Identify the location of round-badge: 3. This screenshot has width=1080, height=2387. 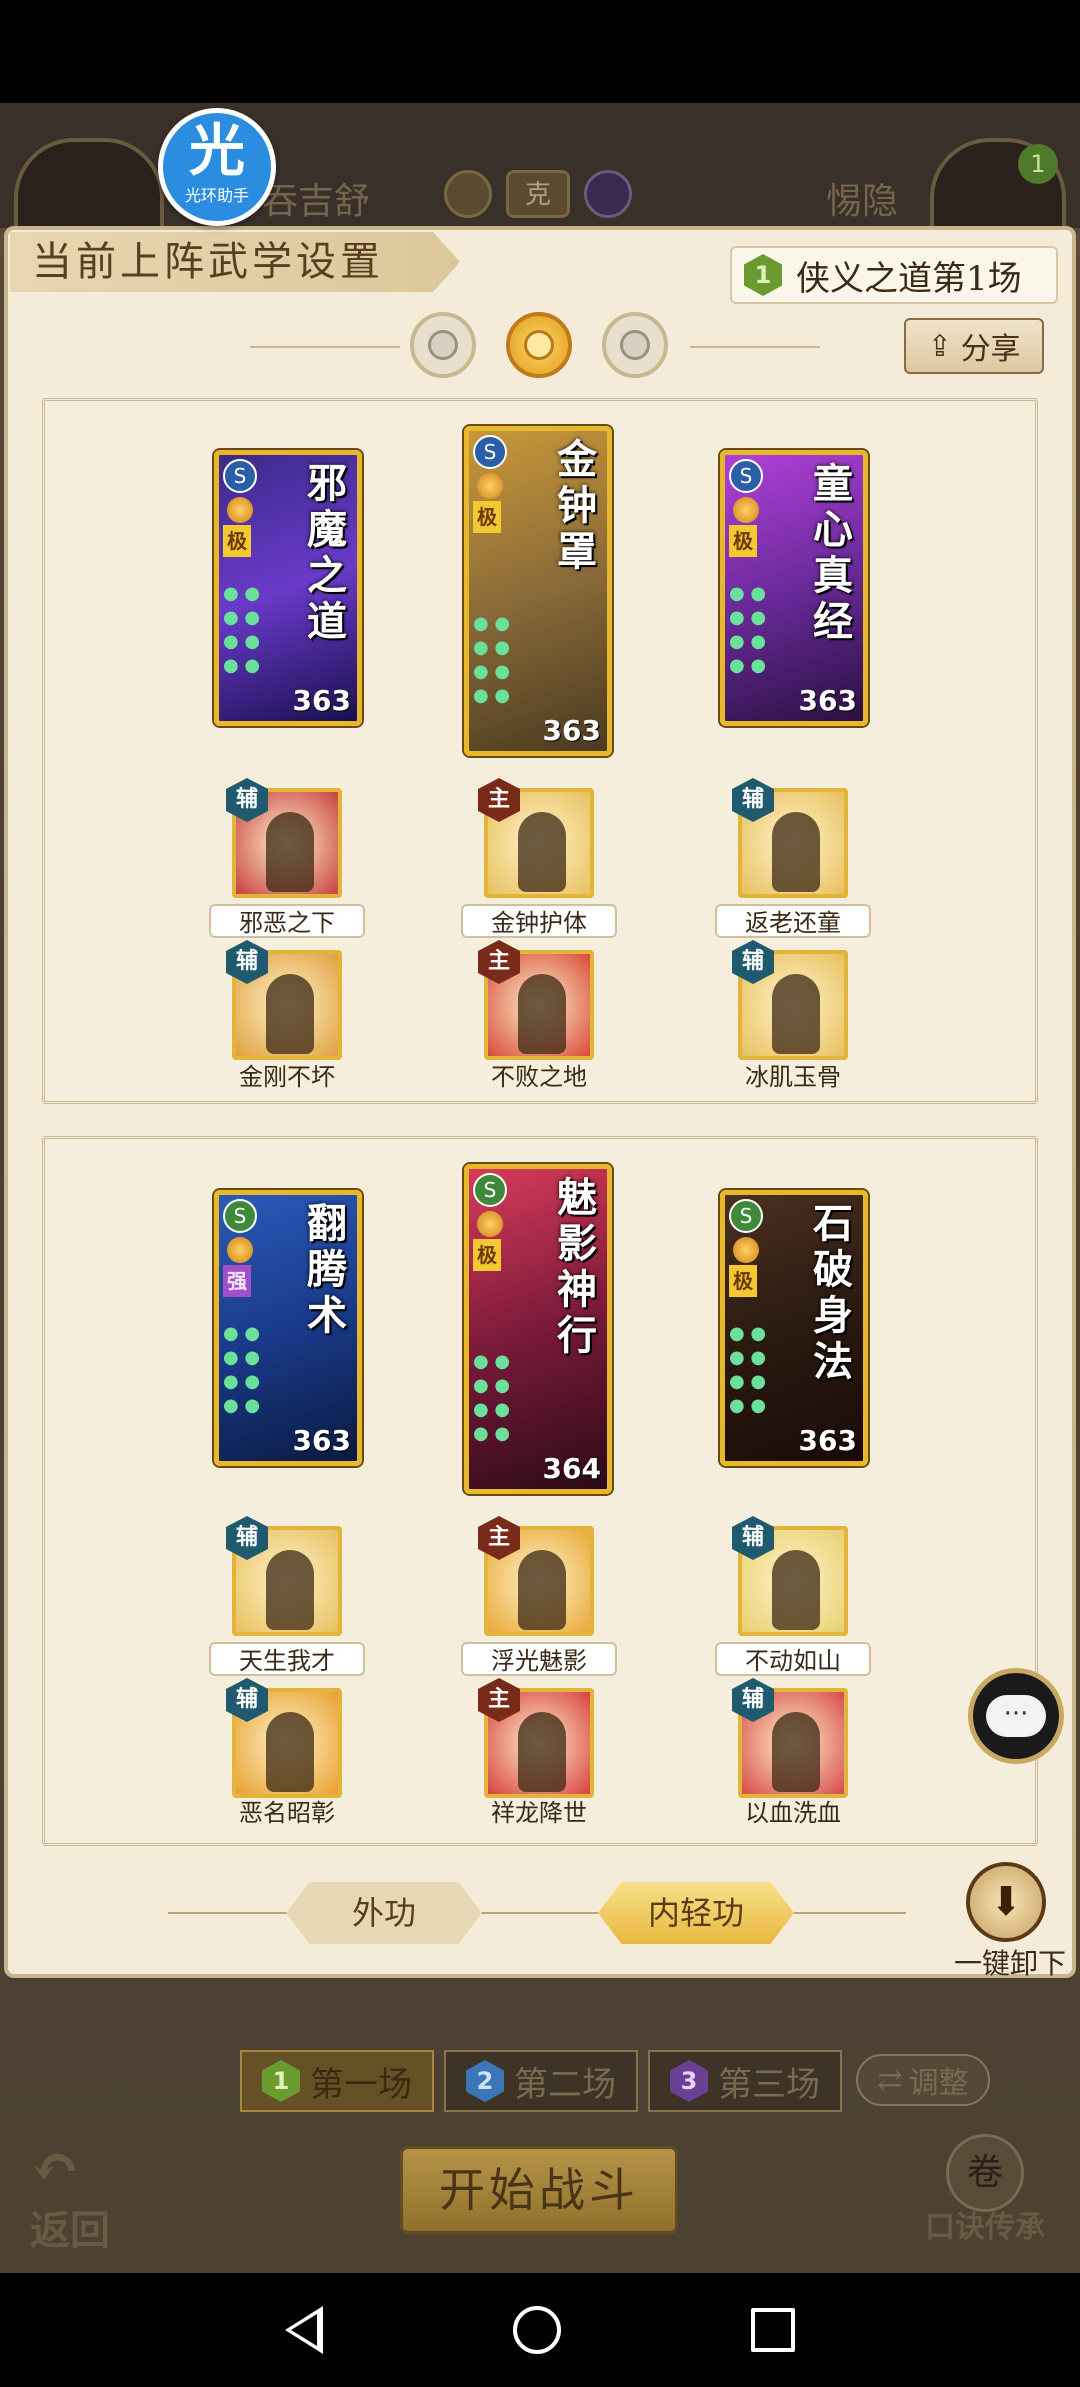
(689, 2081).